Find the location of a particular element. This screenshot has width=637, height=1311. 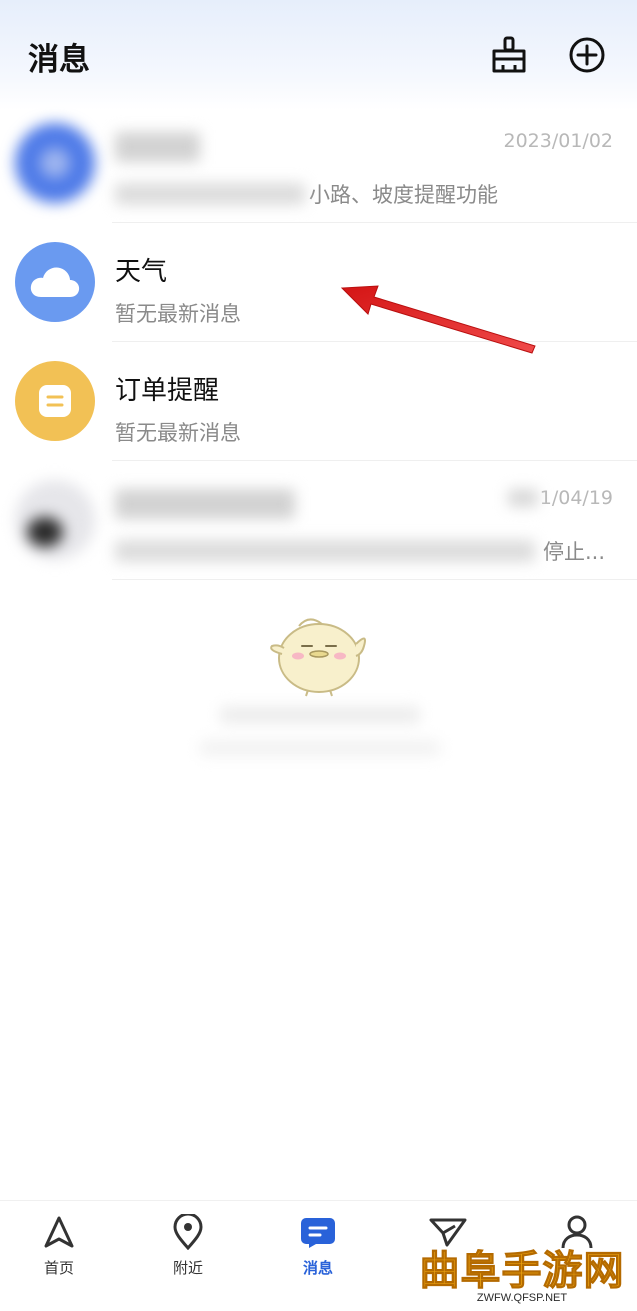

cloud-icon is located at coordinates (55, 282).